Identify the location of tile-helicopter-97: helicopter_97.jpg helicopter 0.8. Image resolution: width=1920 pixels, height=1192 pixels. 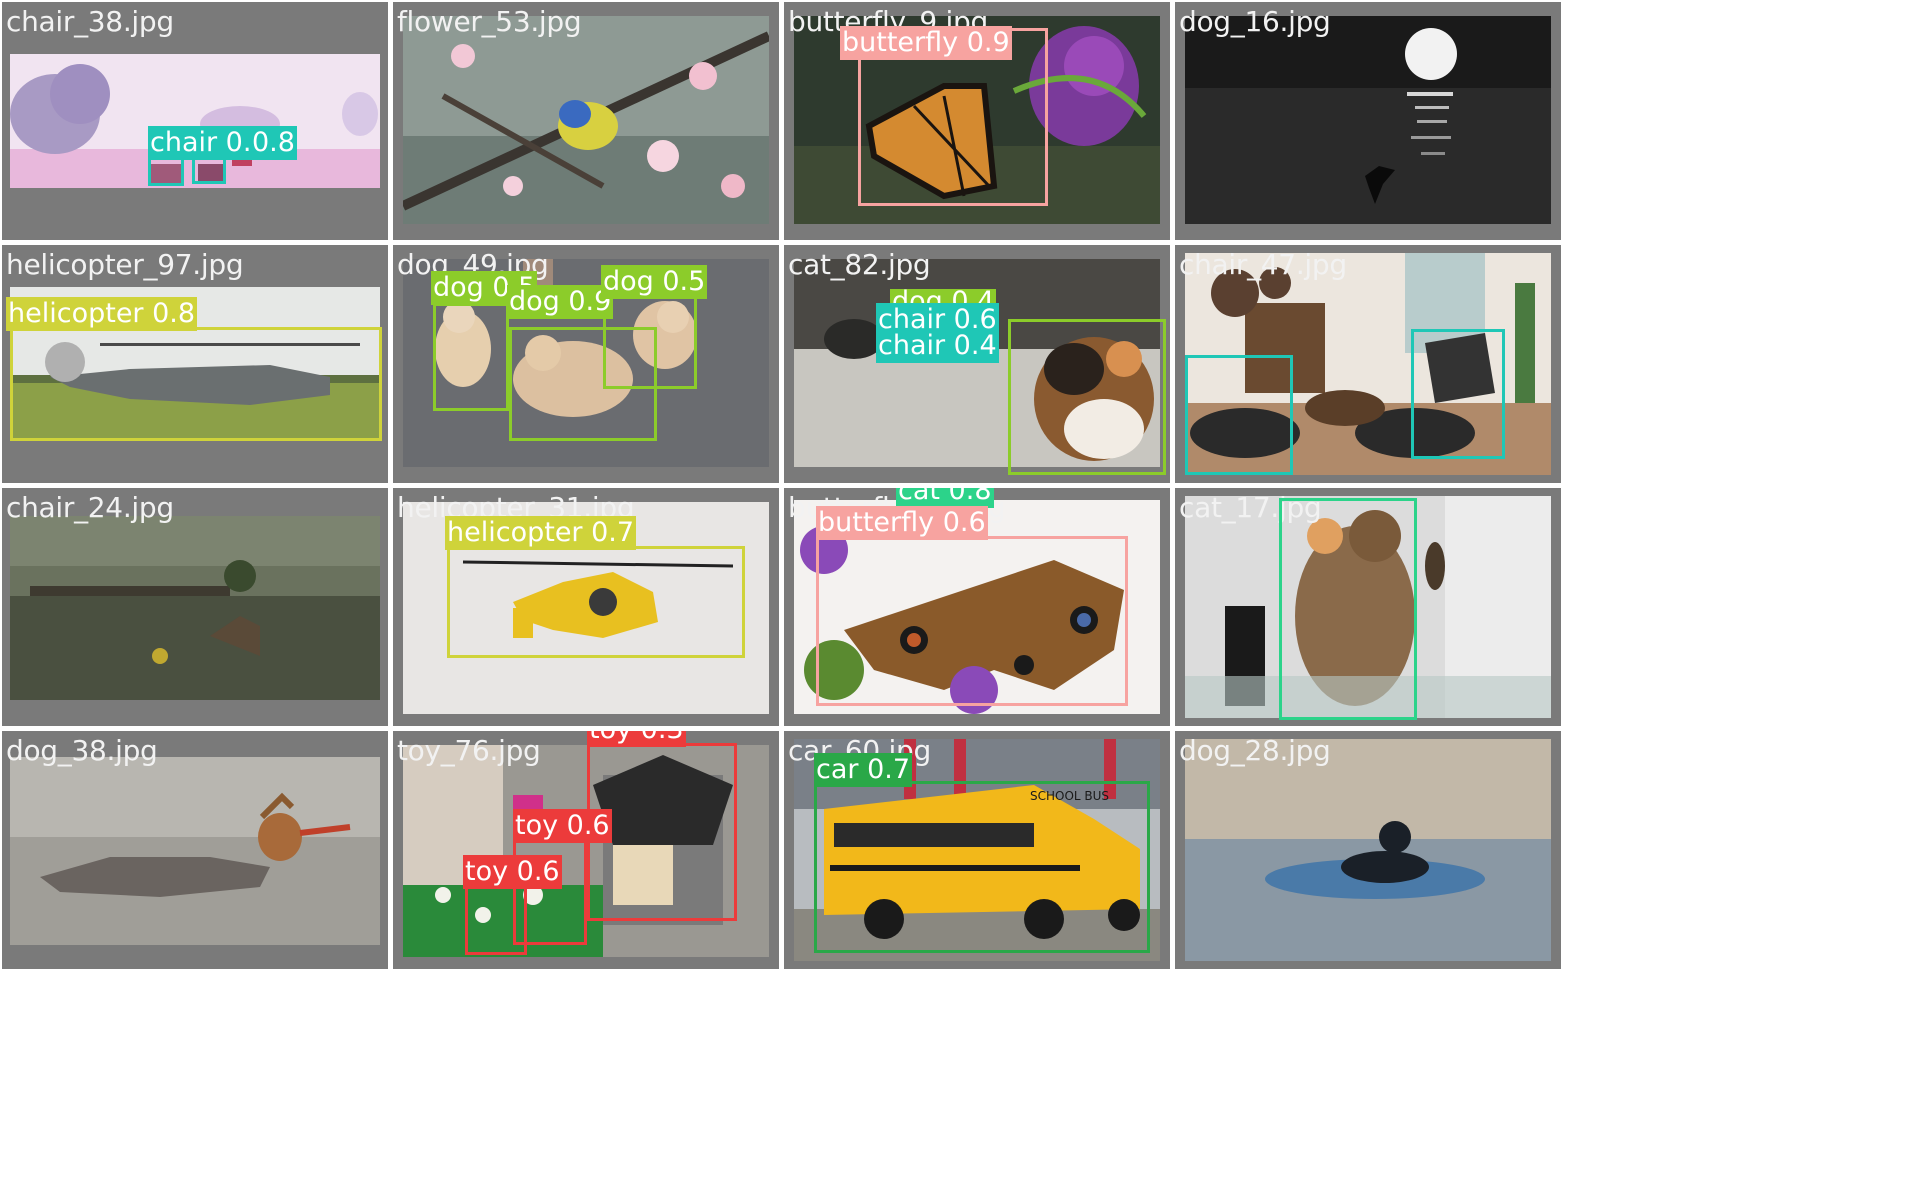
(195, 364).